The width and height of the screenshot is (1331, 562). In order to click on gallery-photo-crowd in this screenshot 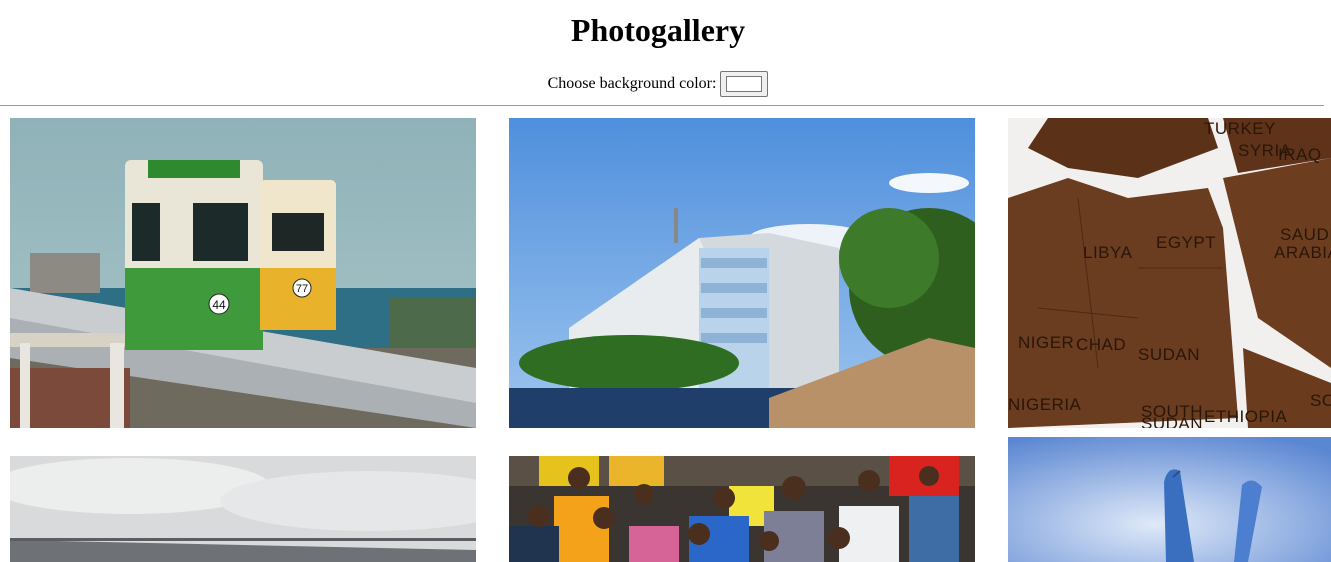, I will do `click(742, 509)`.